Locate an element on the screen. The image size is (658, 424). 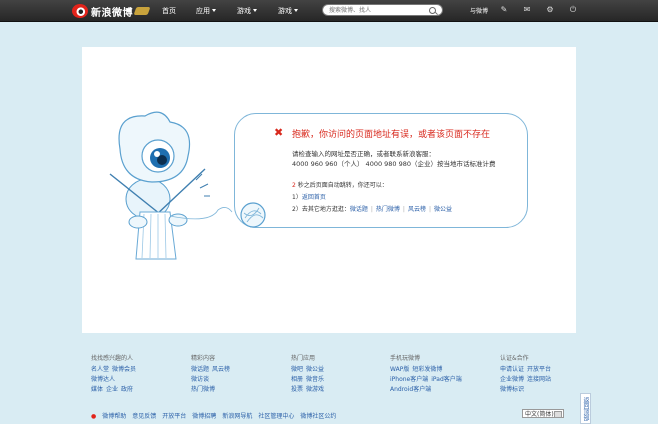
countdown-line: 2 秒之后页面自动跳转，你还可以： is located at coordinates (340, 184).